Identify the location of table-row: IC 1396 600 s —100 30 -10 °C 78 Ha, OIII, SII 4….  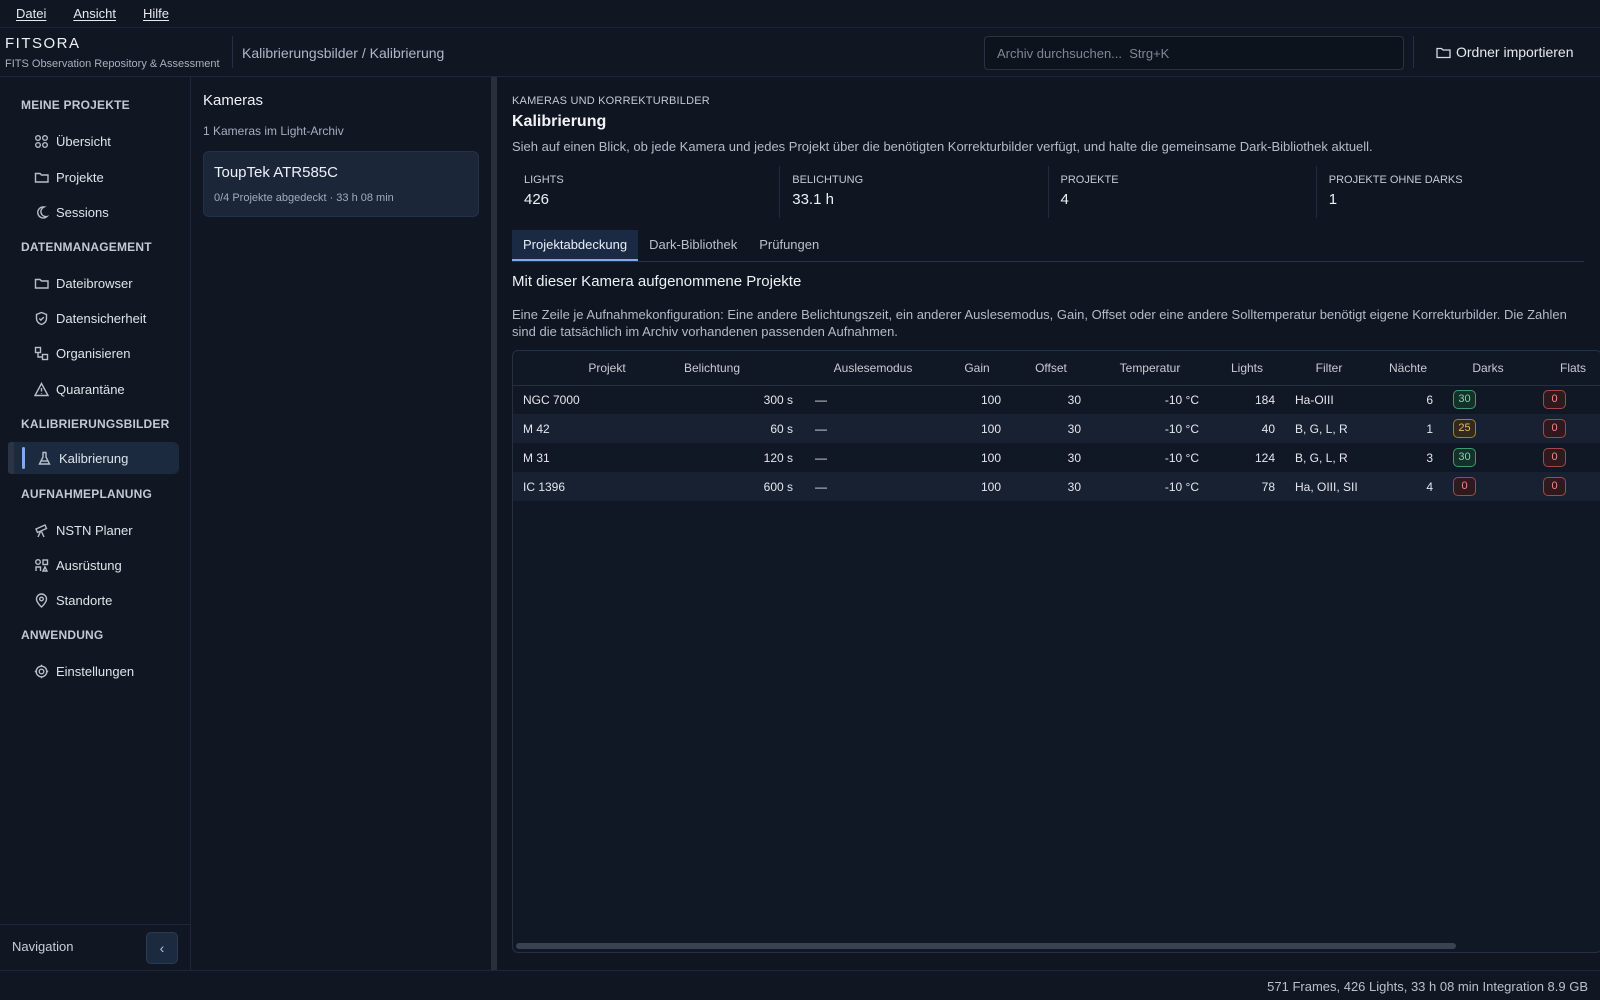
(1056, 486).